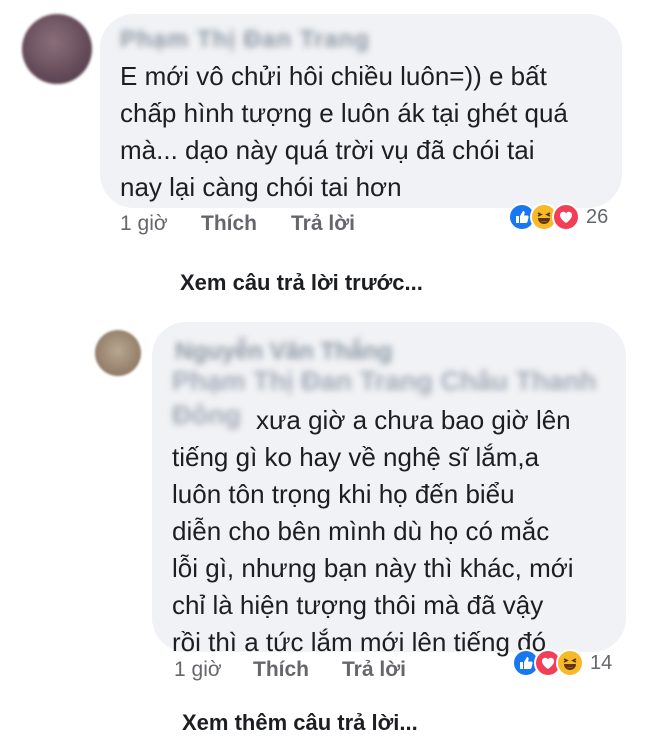 The height and width of the screenshot is (740, 650). What do you see at coordinates (343, 494) in the screenshot?
I see `comment-text-line: luôn tôn trọng khi họ đến biểu` at bounding box center [343, 494].